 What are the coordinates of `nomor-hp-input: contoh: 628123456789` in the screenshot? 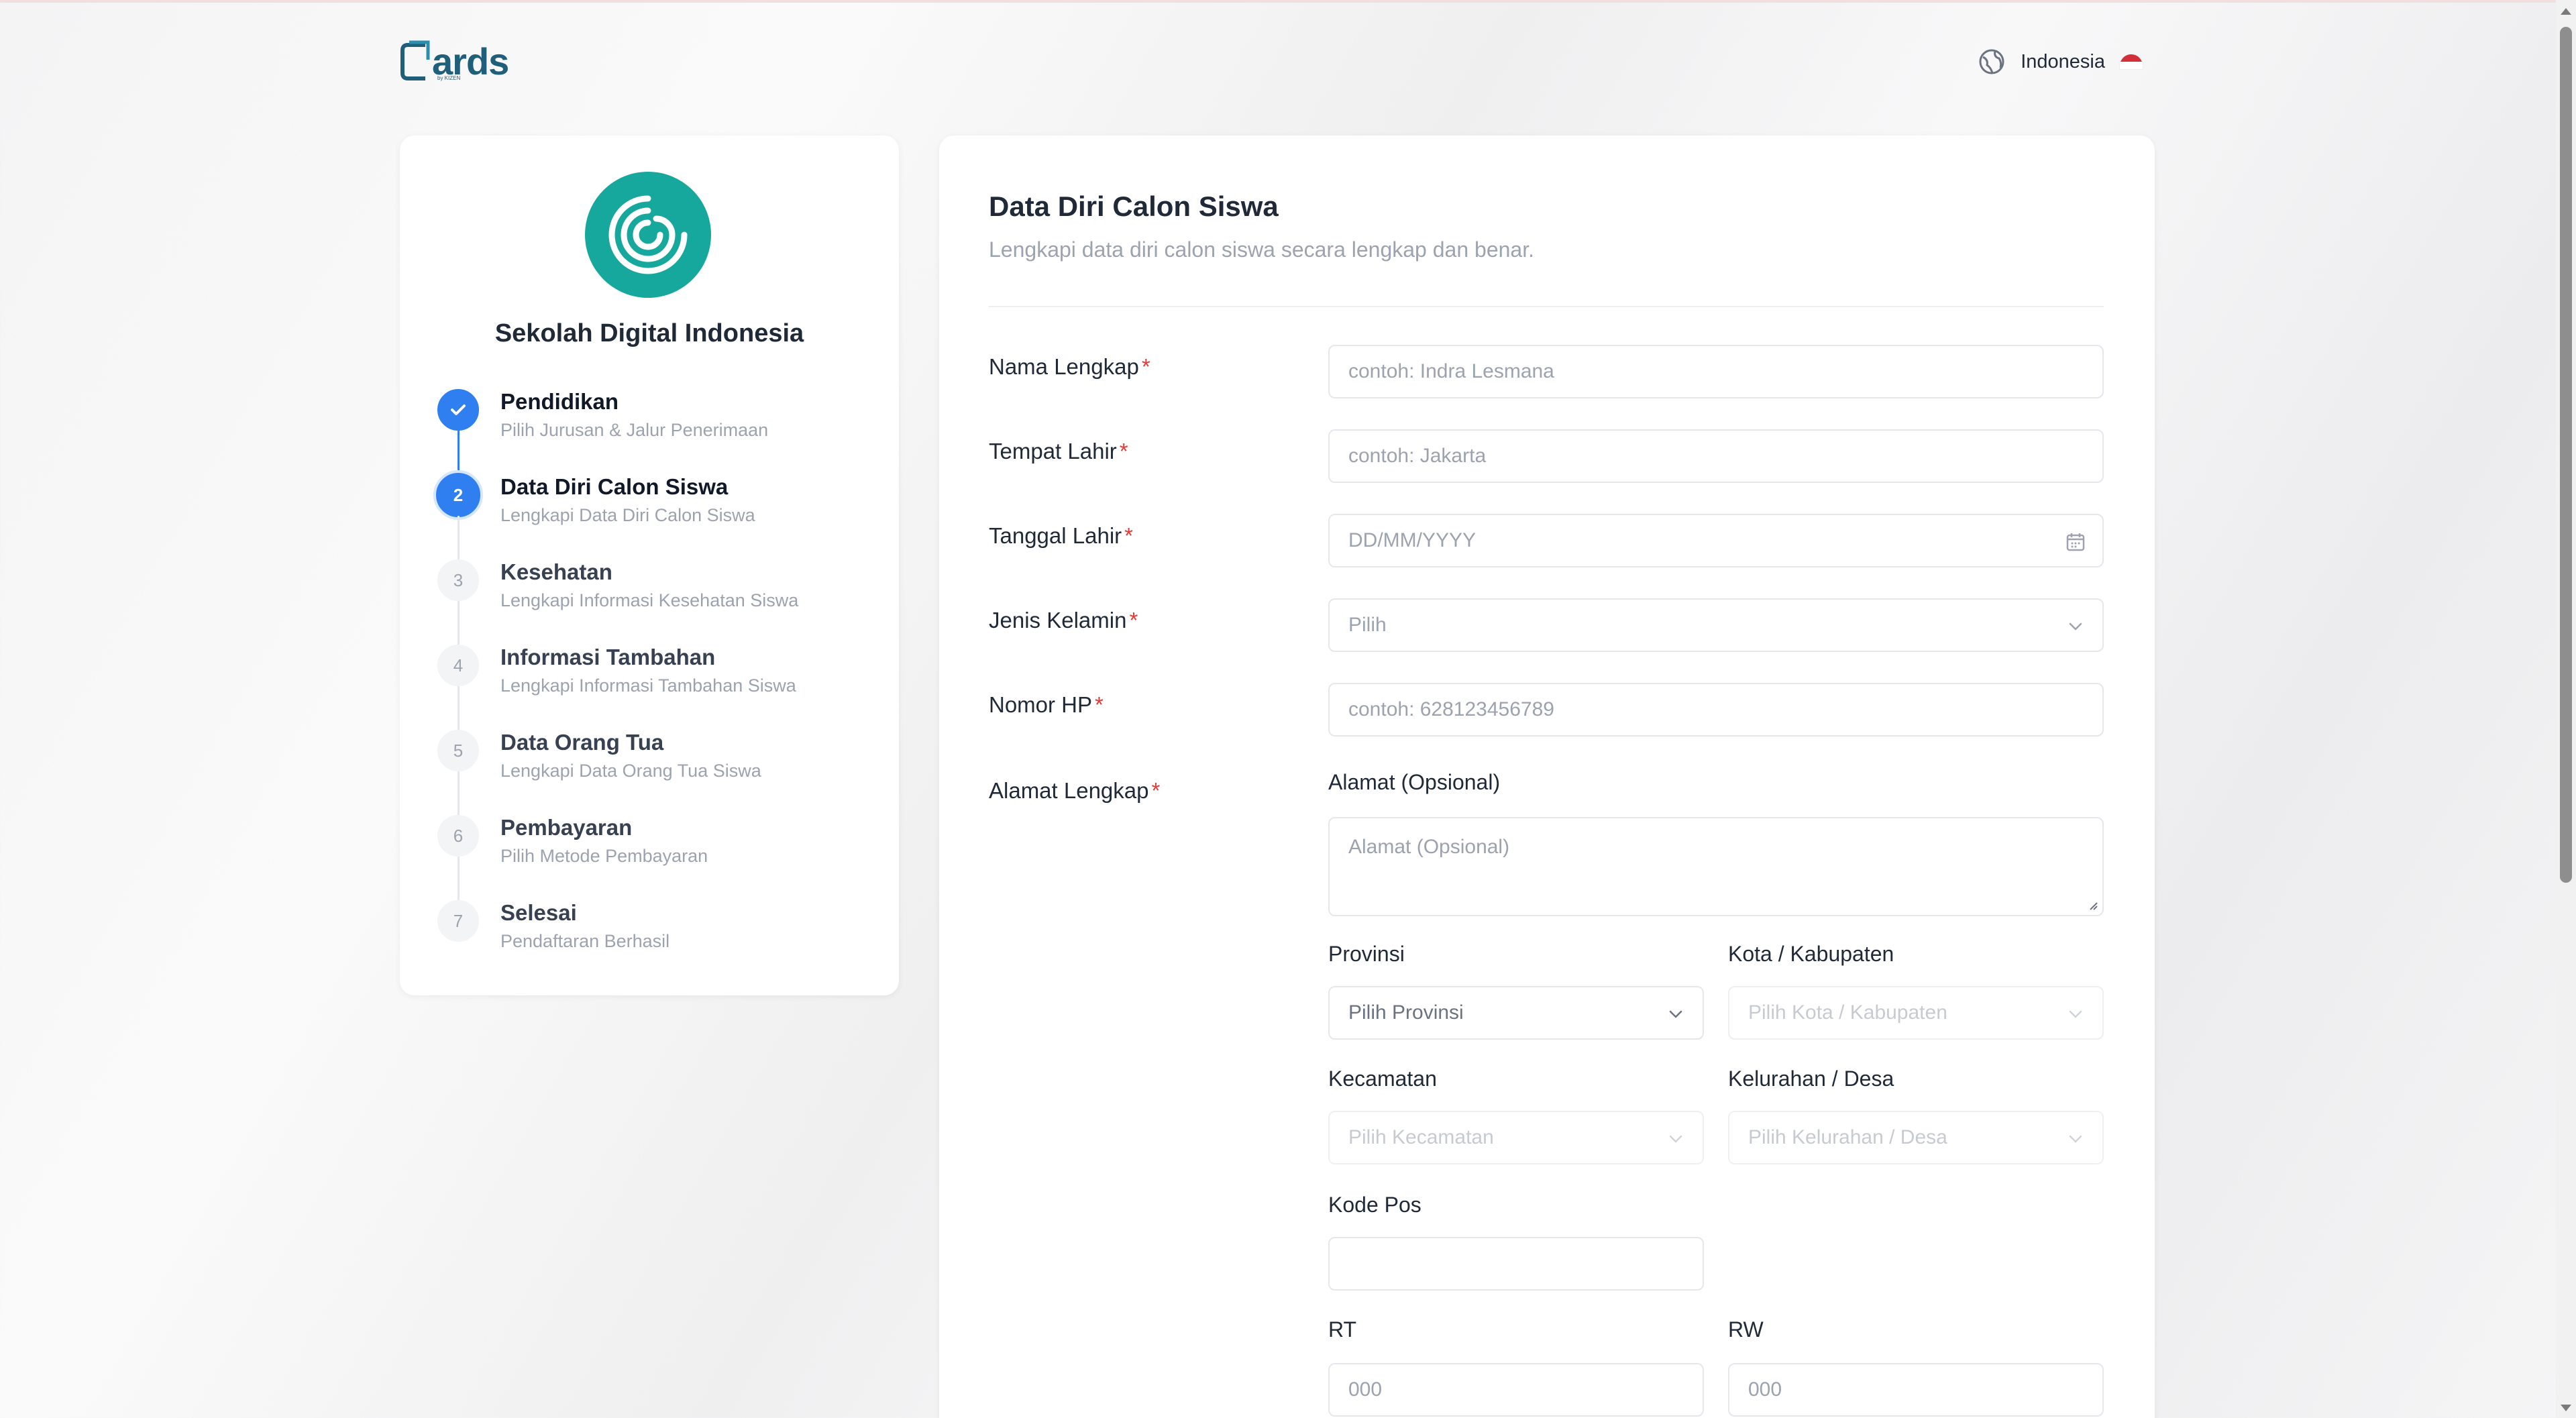 It's located at (1716, 710).